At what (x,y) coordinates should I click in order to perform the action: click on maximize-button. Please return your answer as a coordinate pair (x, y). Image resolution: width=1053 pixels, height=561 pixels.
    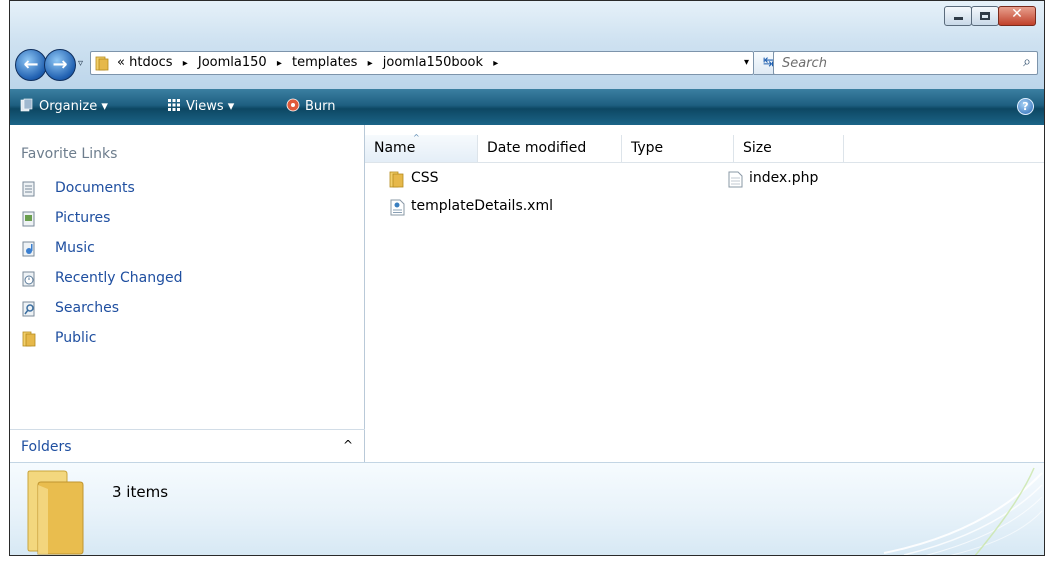
    Looking at the image, I should click on (985, 16).